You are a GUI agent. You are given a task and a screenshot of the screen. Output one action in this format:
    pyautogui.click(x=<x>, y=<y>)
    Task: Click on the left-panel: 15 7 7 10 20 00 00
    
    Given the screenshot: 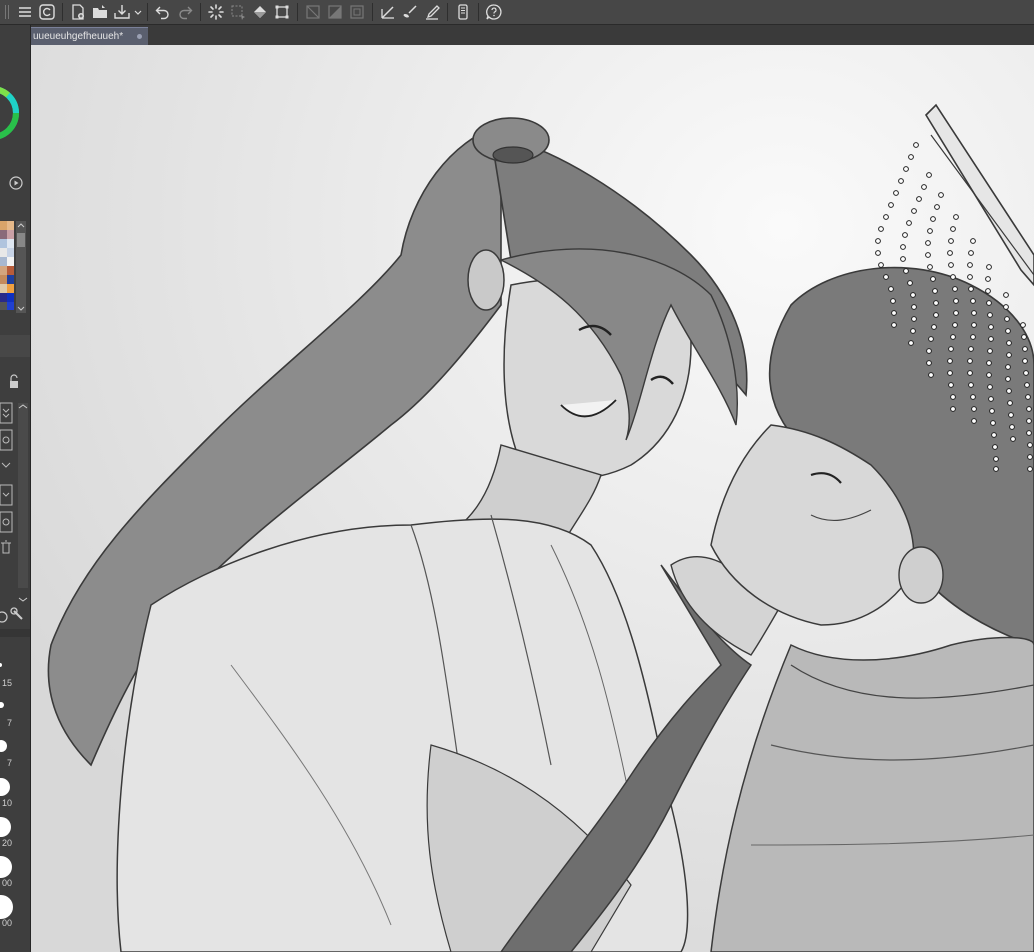 What is the action you would take?
    pyautogui.click(x=15, y=488)
    